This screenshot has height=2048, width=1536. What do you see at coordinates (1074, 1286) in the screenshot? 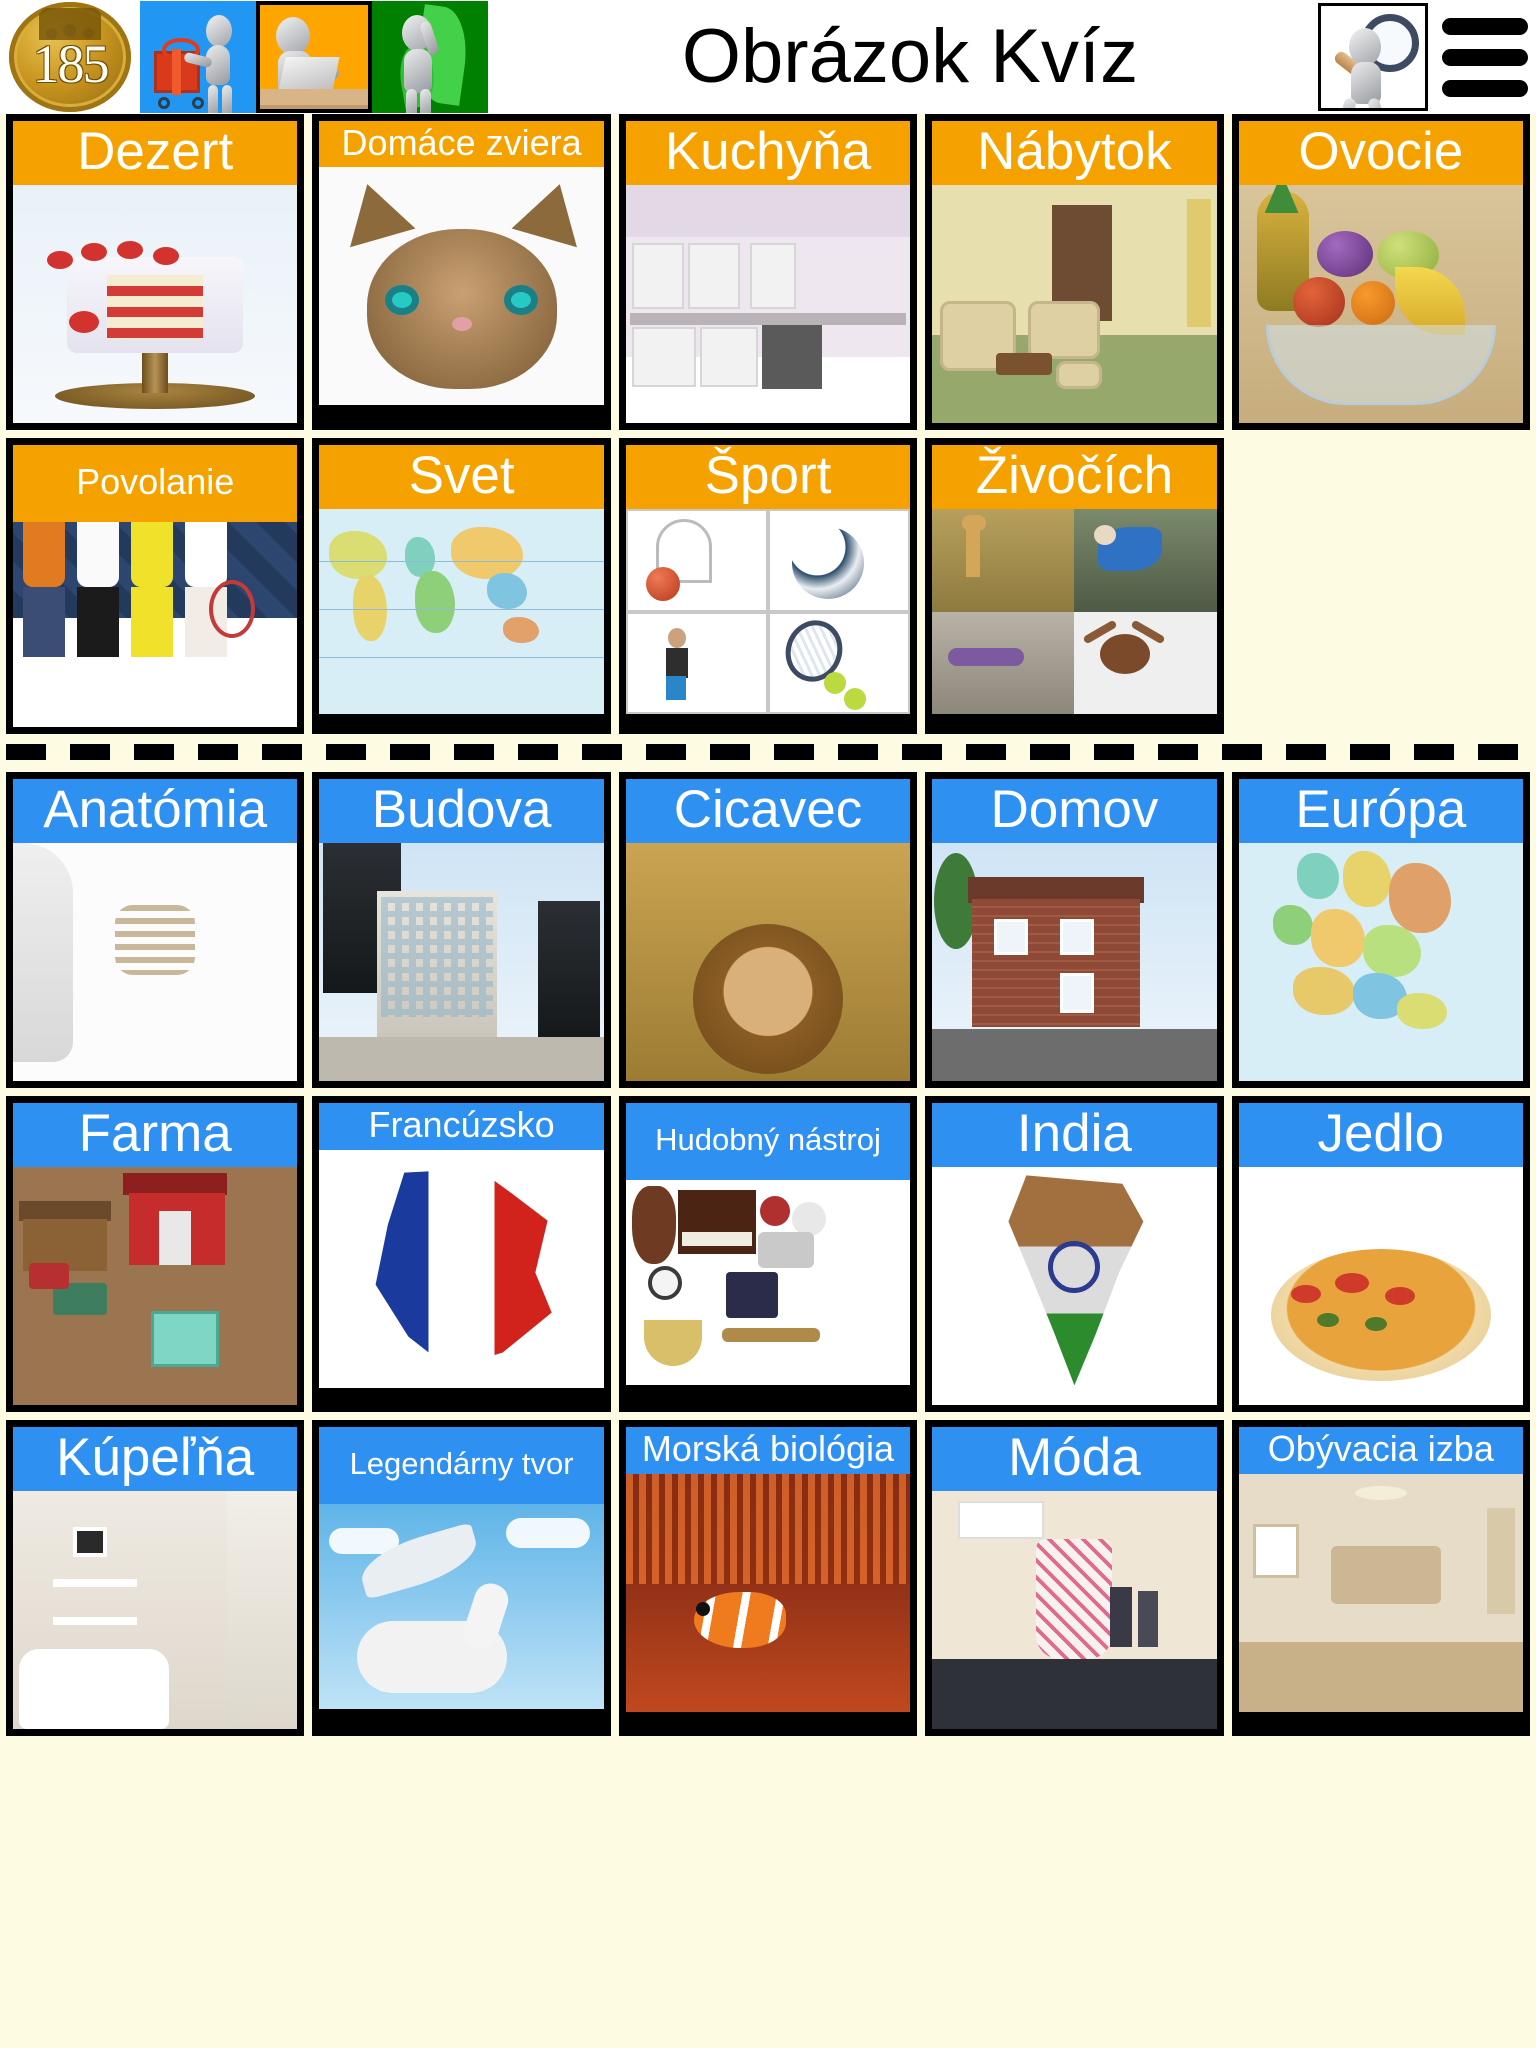
I see `category-image-india` at bounding box center [1074, 1286].